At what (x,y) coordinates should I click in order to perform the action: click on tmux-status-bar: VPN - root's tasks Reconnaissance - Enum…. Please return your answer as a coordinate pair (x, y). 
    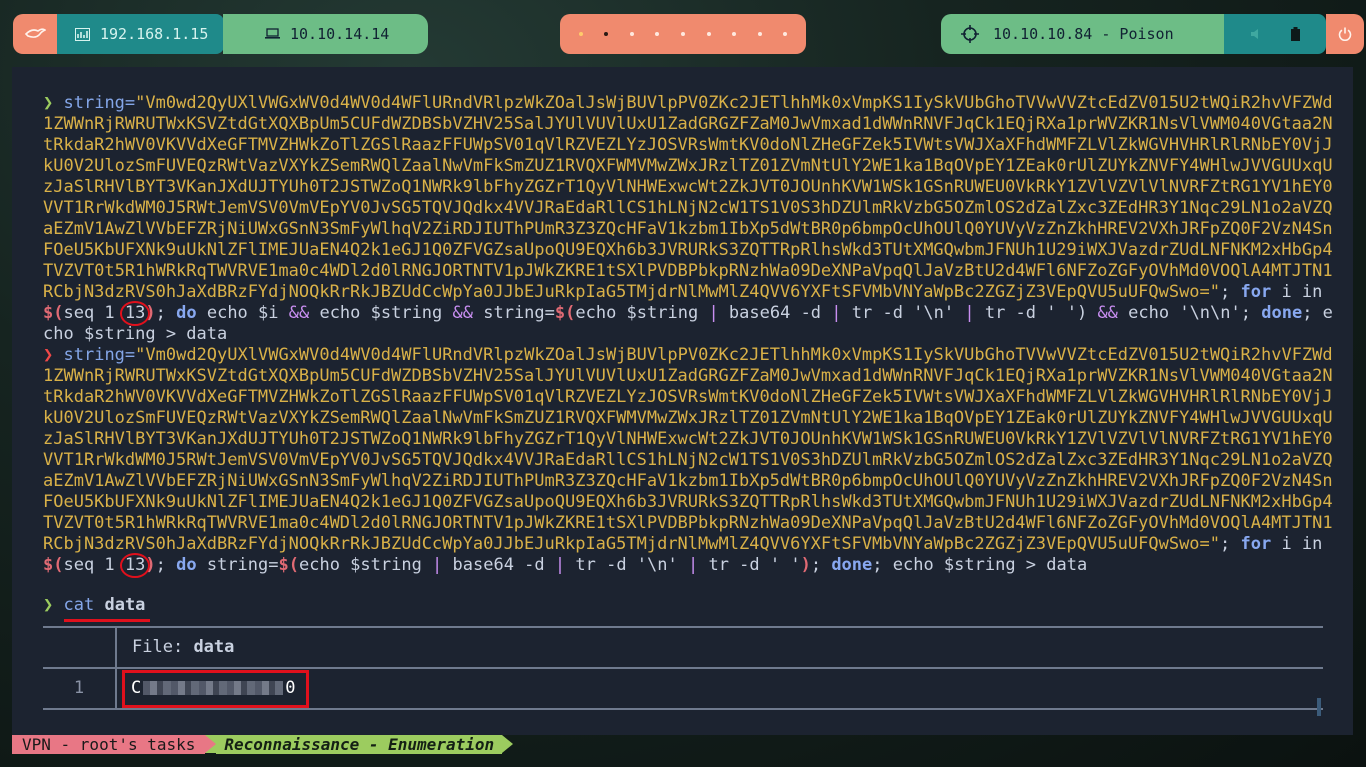
    Looking at the image, I should click on (263, 744).